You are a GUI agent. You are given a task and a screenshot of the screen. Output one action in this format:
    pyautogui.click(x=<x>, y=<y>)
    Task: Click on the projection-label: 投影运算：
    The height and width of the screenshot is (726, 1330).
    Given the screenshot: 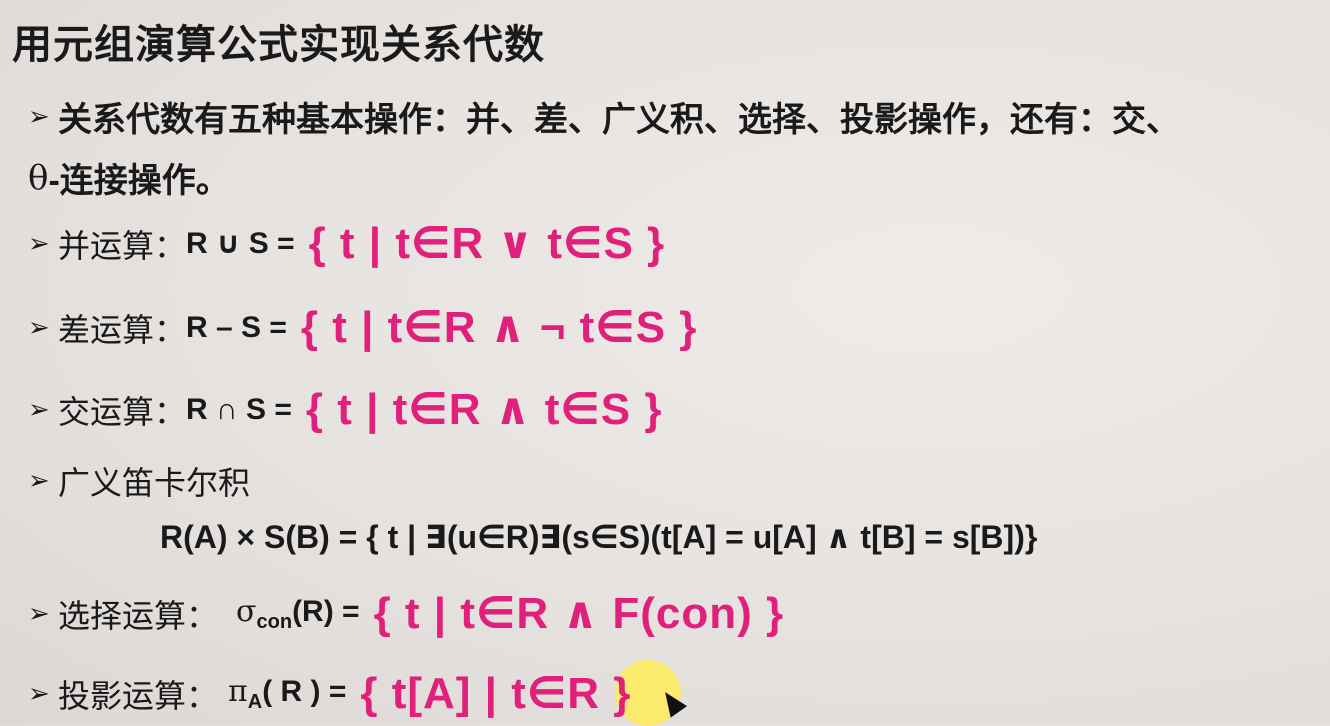 What is the action you would take?
    pyautogui.click(x=138, y=695)
    